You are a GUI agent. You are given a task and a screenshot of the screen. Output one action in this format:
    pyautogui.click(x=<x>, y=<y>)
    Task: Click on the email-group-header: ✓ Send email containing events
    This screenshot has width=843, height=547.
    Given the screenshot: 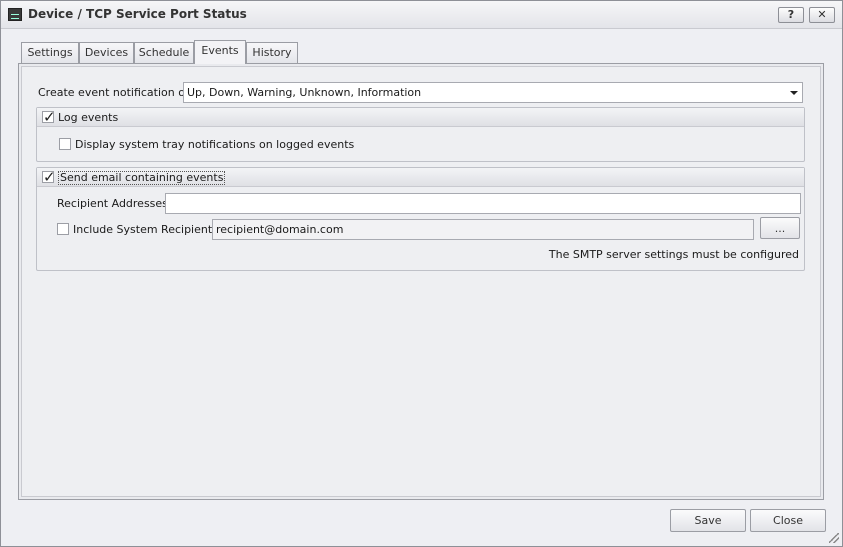 What is the action you would take?
    pyautogui.click(x=420, y=177)
    